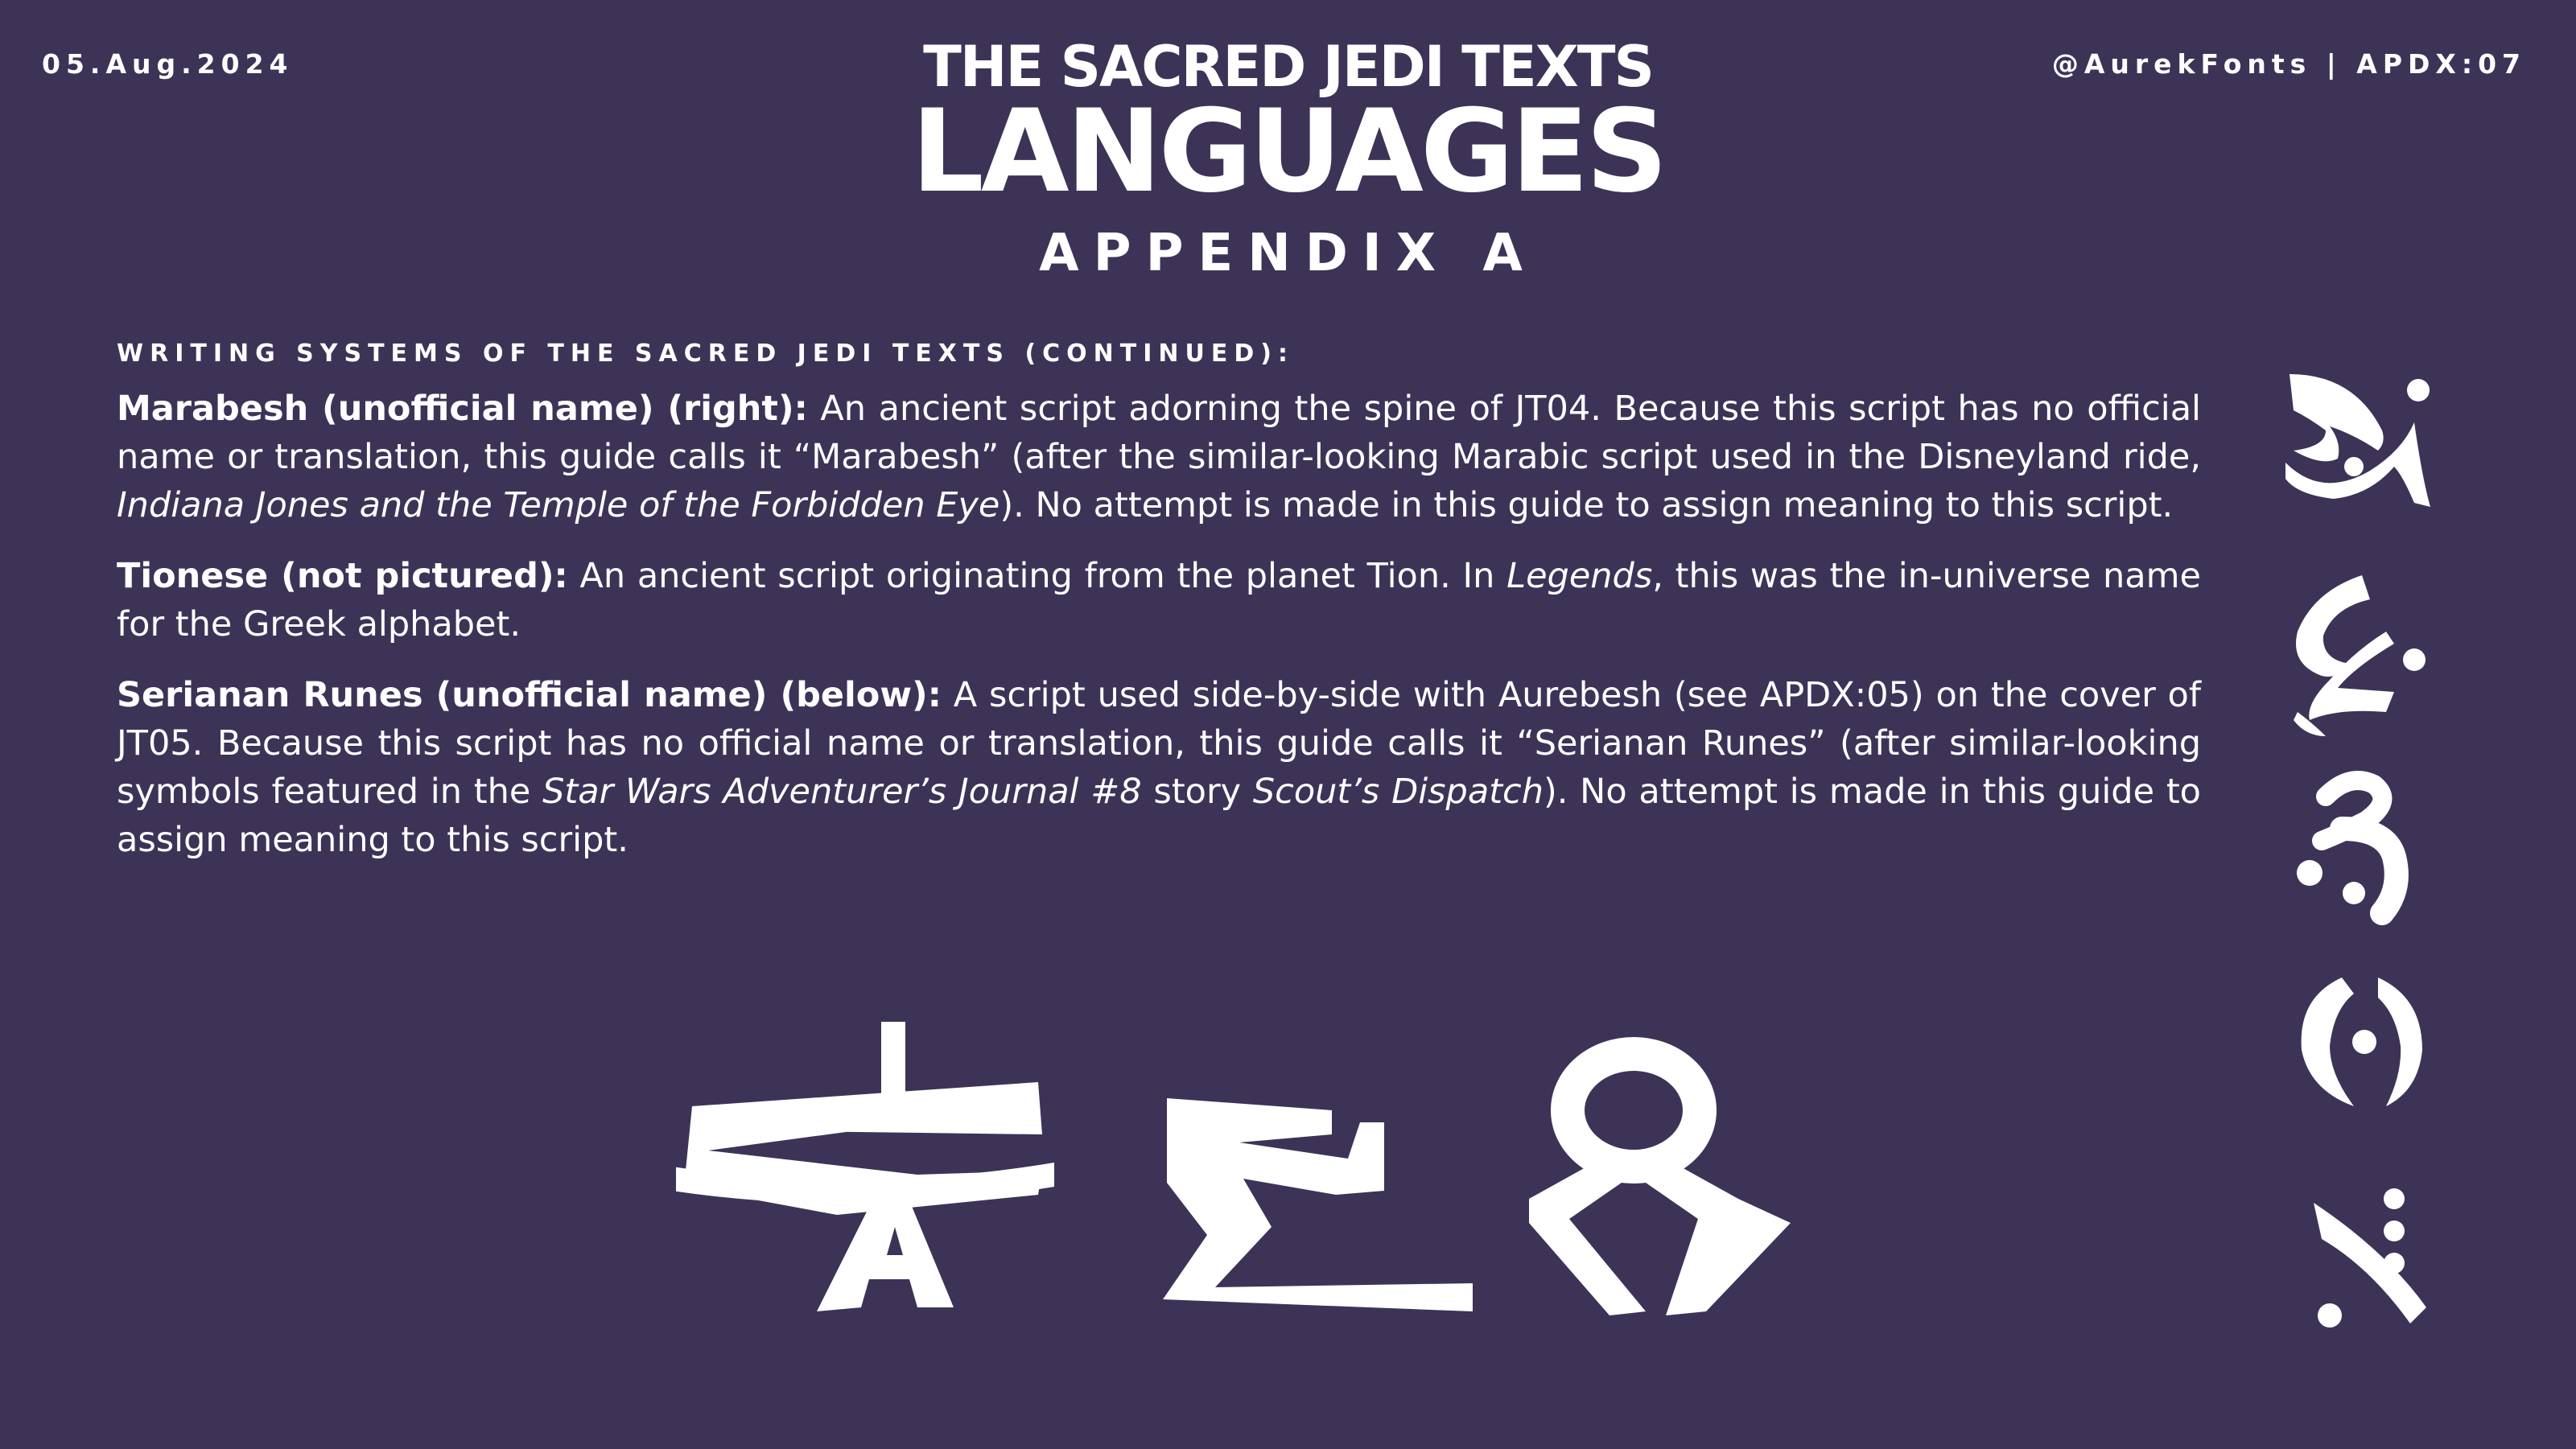  Describe the element at coordinates (1289, 151) in the screenshot. I see `page-title: LANGUAGES` at that location.